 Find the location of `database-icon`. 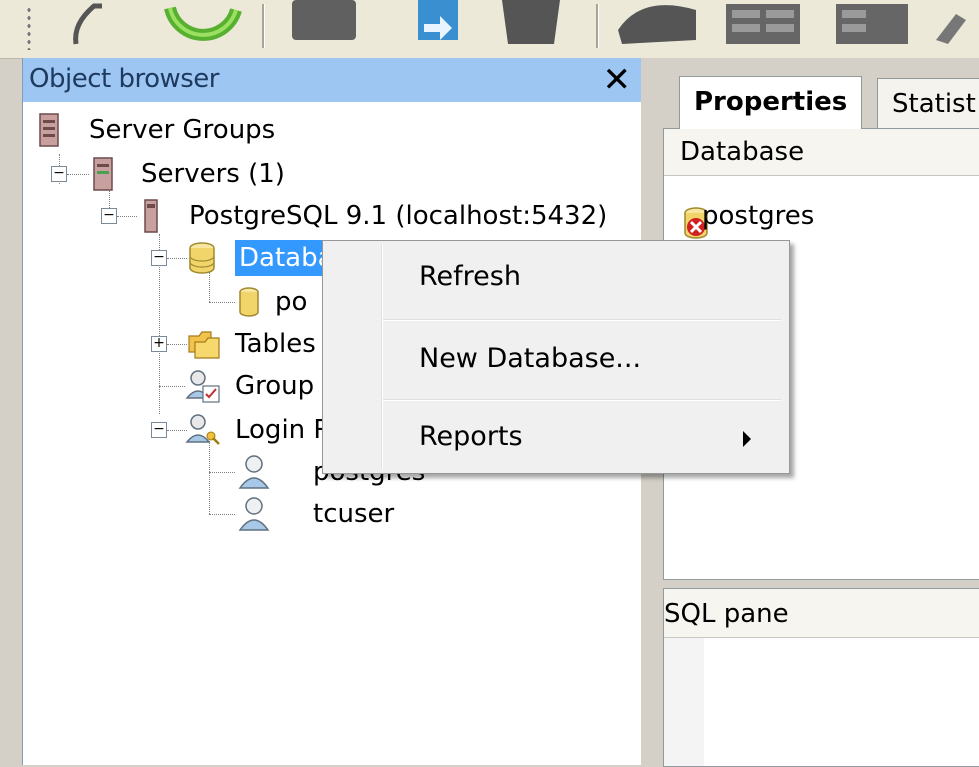

database-icon is located at coordinates (249, 302).